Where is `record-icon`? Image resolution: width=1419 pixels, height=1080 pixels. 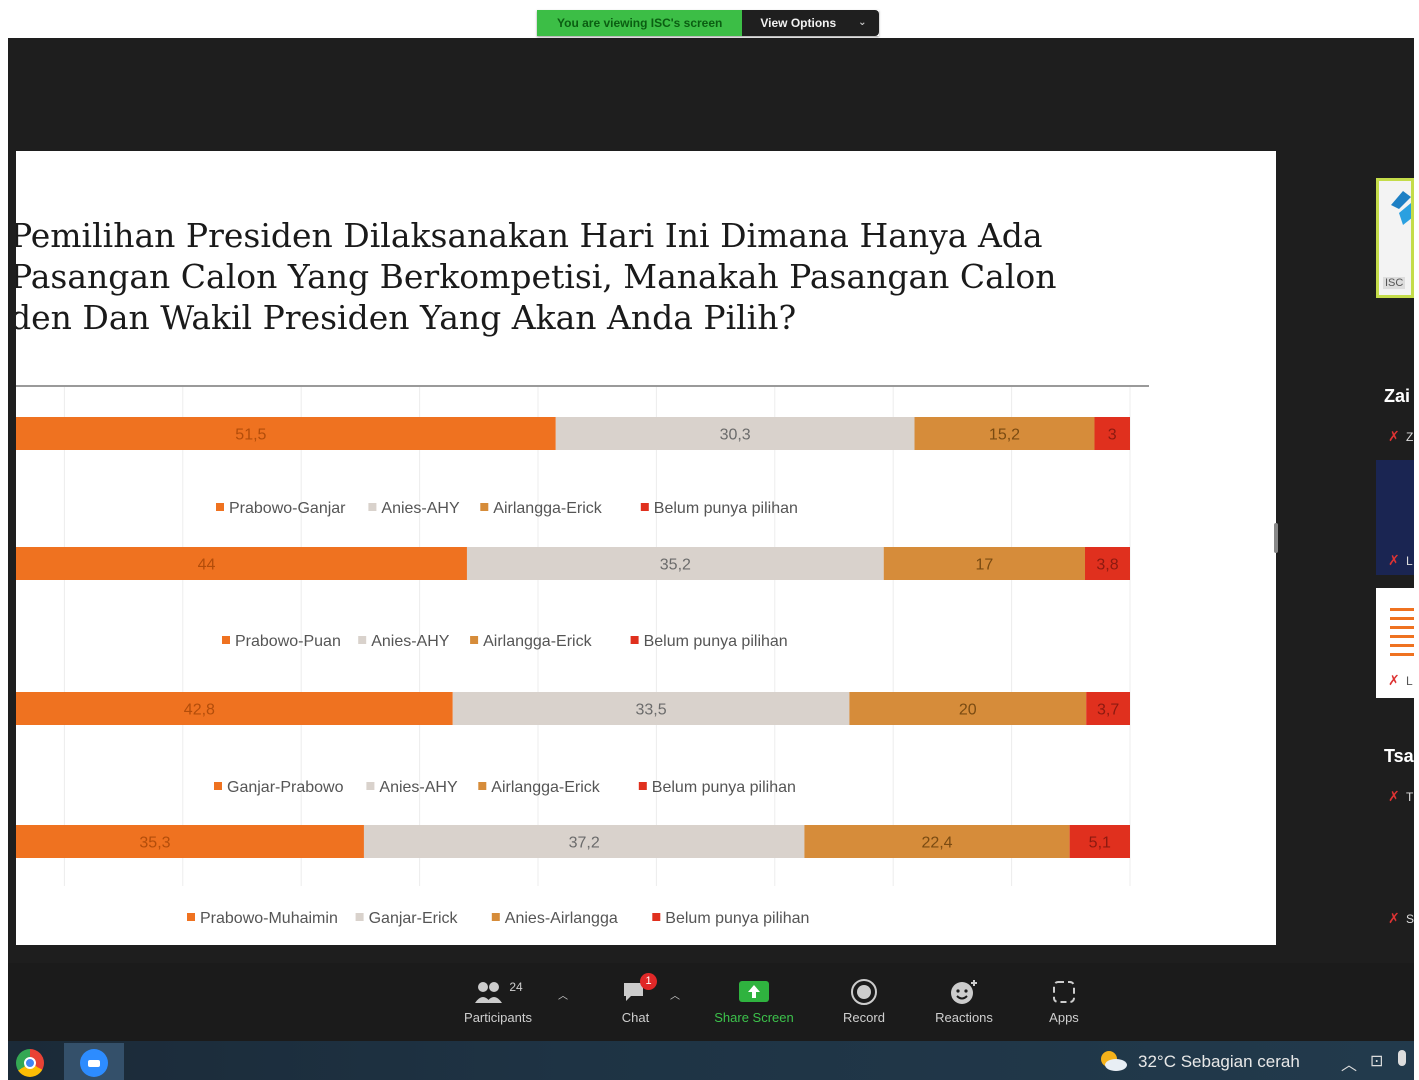
record-icon is located at coordinates (864, 992).